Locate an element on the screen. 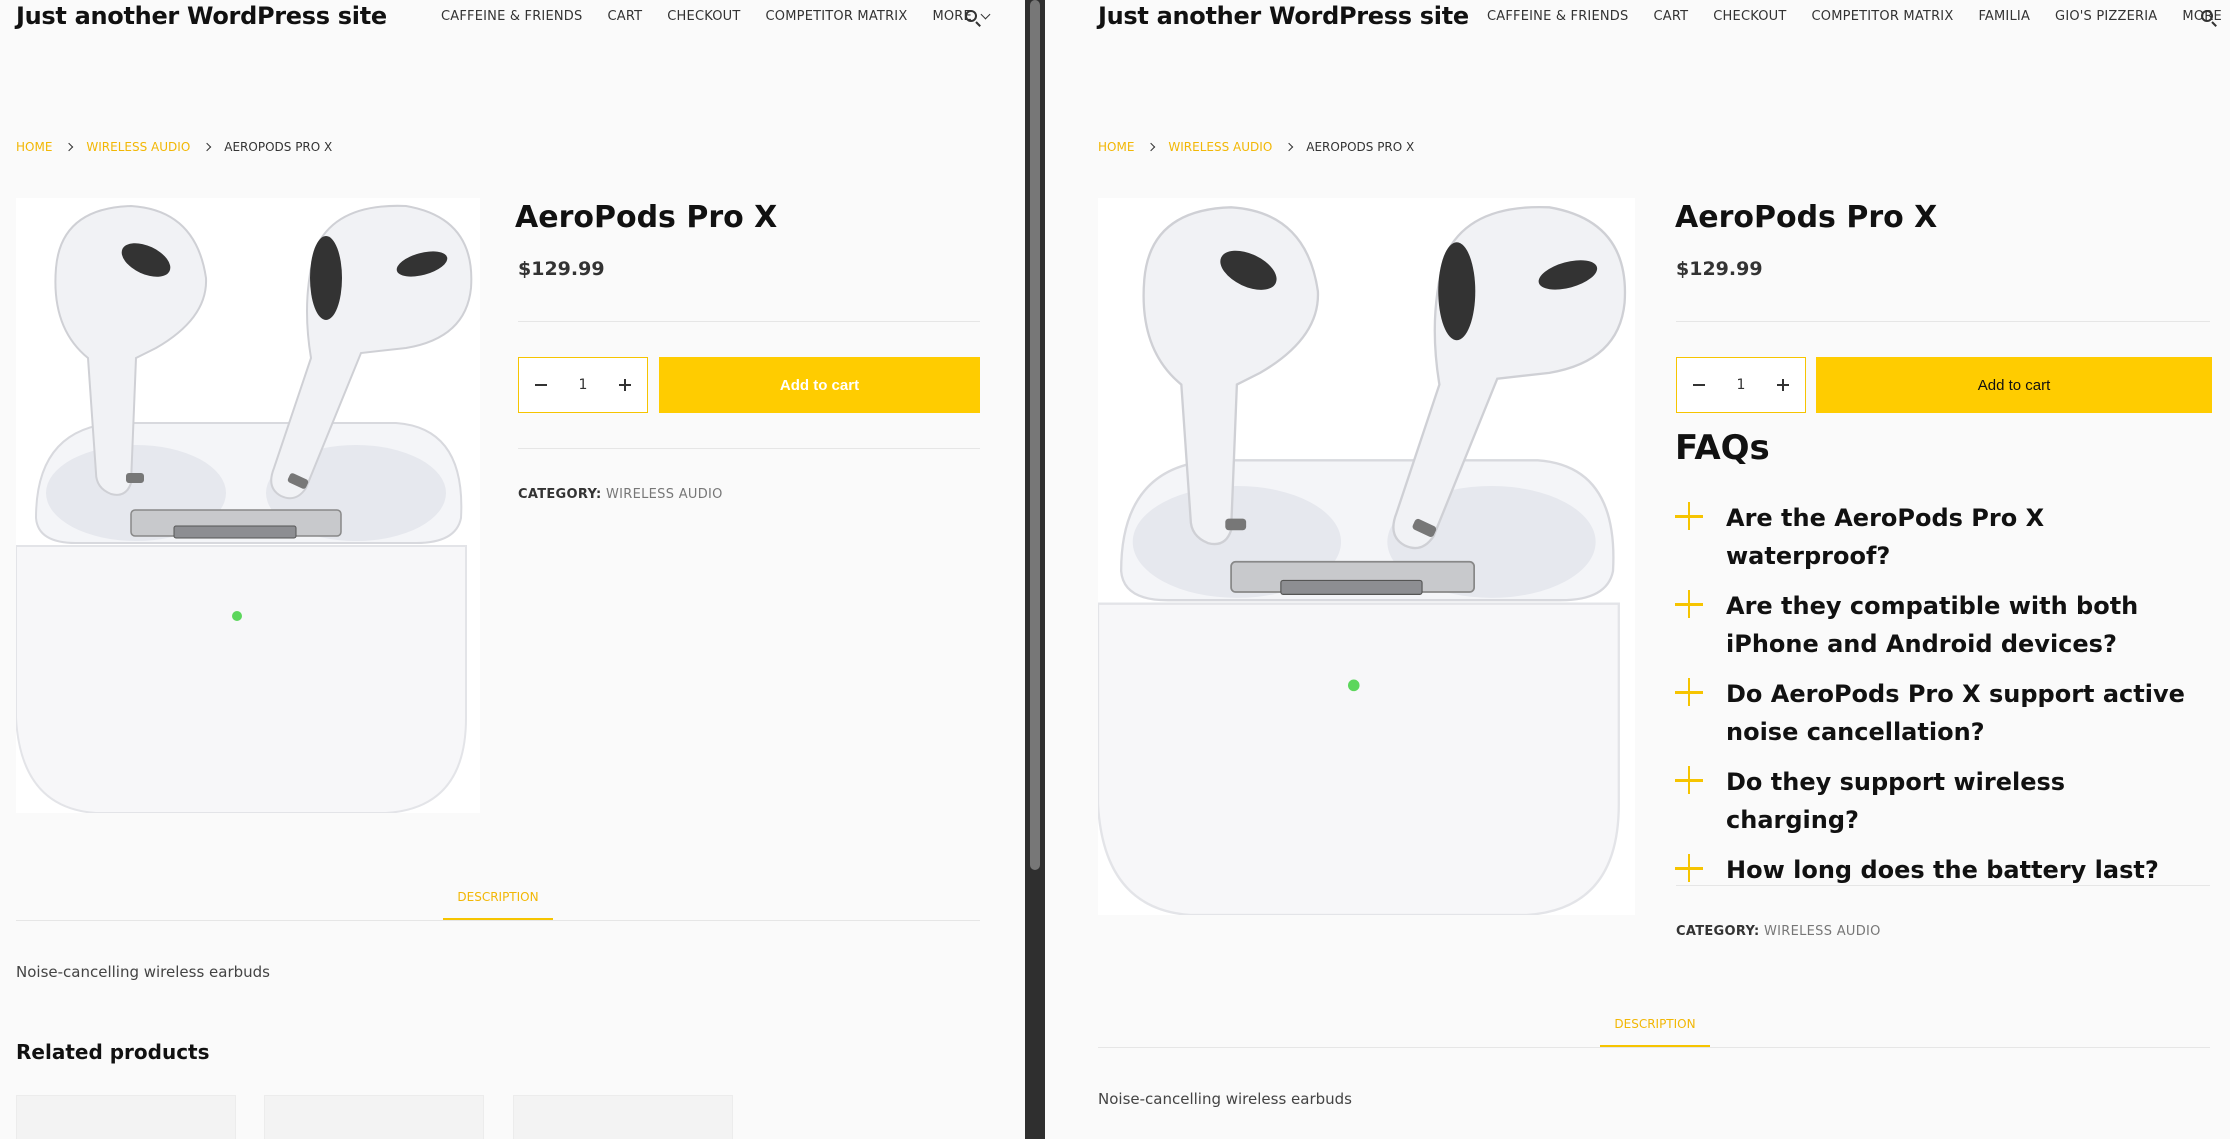 This screenshot has width=2230, height=1139. faq-item: Are the AeroPods Pro X waterproof? is located at coordinates (1935, 538).